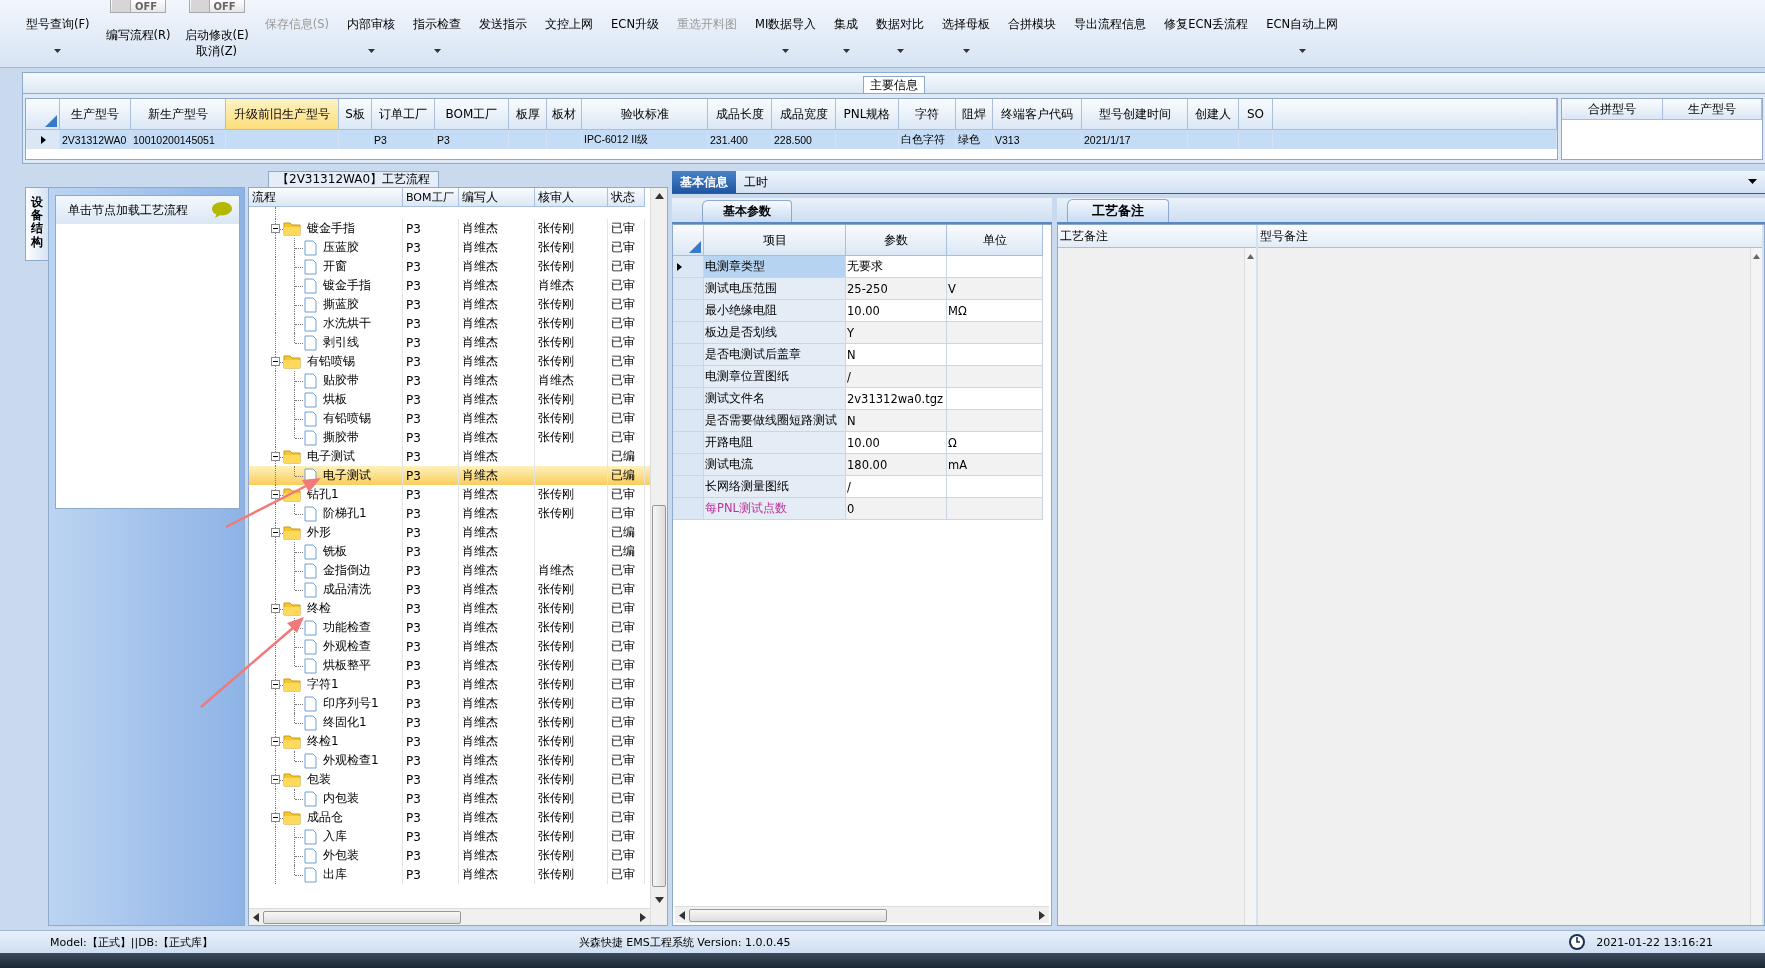 This screenshot has width=1765, height=968. What do you see at coordinates (659, 900) in the screenshot?
I see `scroll-down-icon` at bounding box center [659, 900].